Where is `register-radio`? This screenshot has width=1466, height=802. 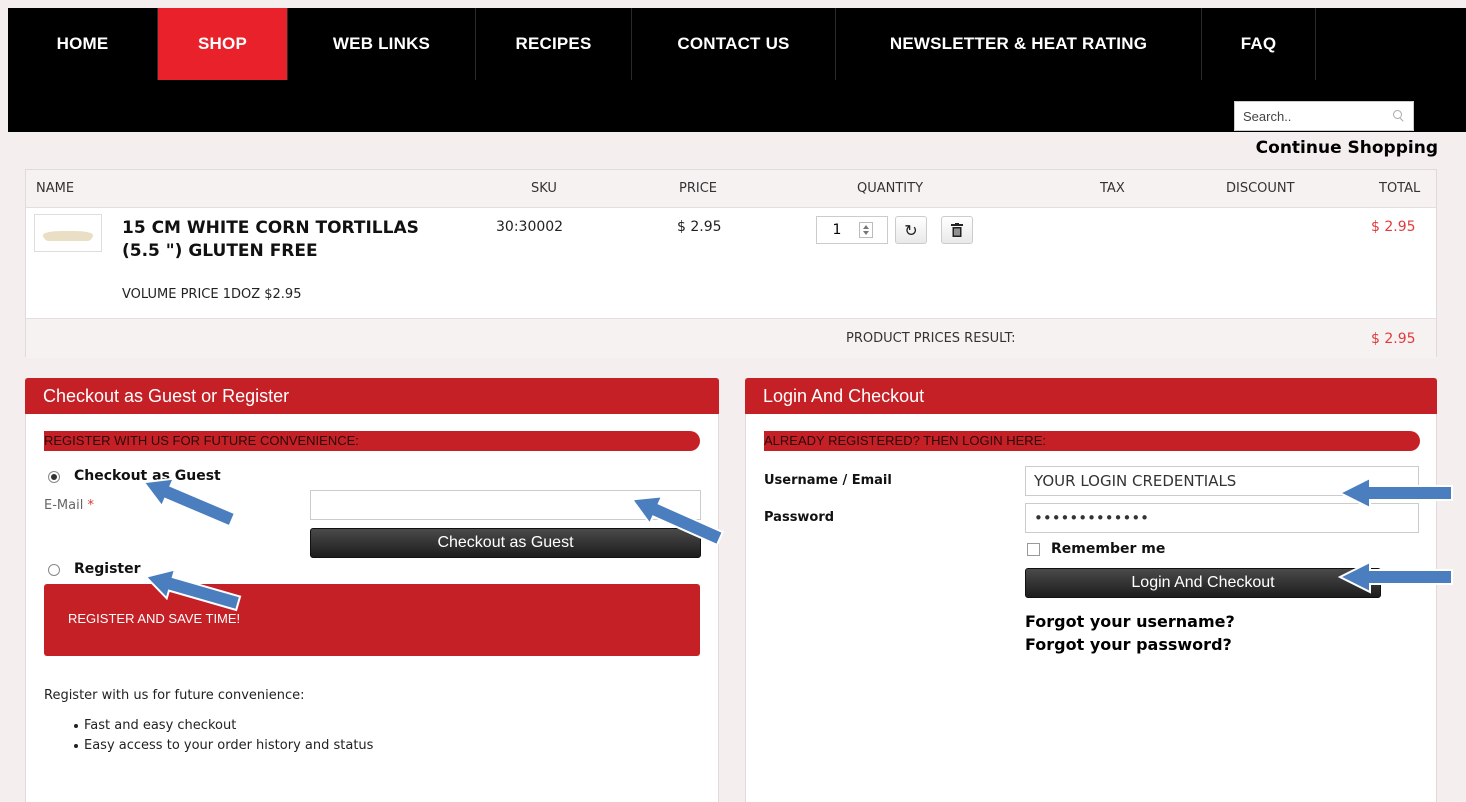 register-radio is located at coordinates (54, 570).